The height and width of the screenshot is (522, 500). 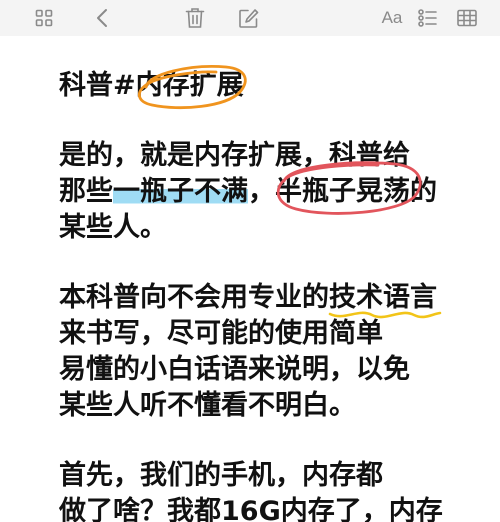 What do you see at coordinates (113, 227) in the screenshot?
I see `paragraph-1-line-3: 某些人。` at bounding box center [113, 227].